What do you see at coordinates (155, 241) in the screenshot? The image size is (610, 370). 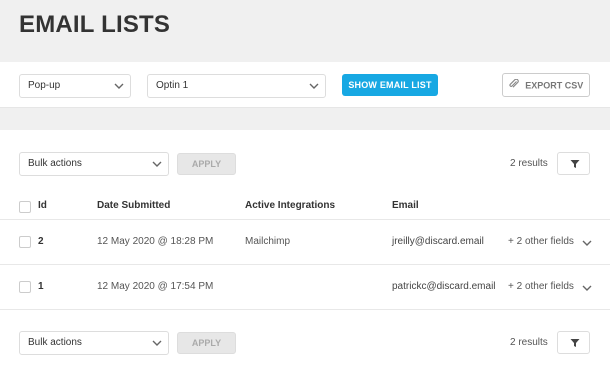 I see `row-date: 12 May 2020 @ 18:28 PM` at bounding box center [155, 241].